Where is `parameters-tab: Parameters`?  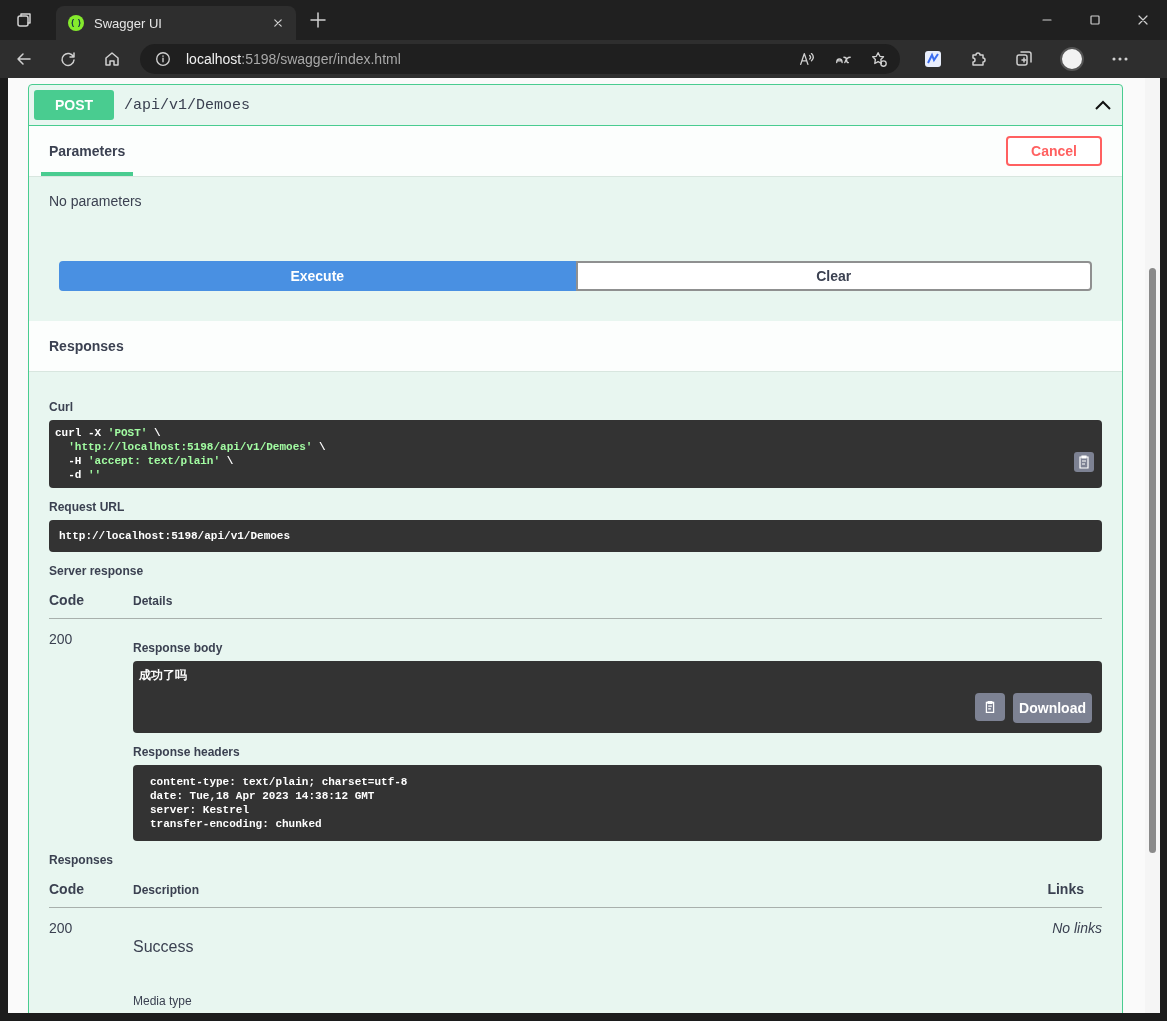 parameters-tab: Parameters is located at coordinates (87, 151).